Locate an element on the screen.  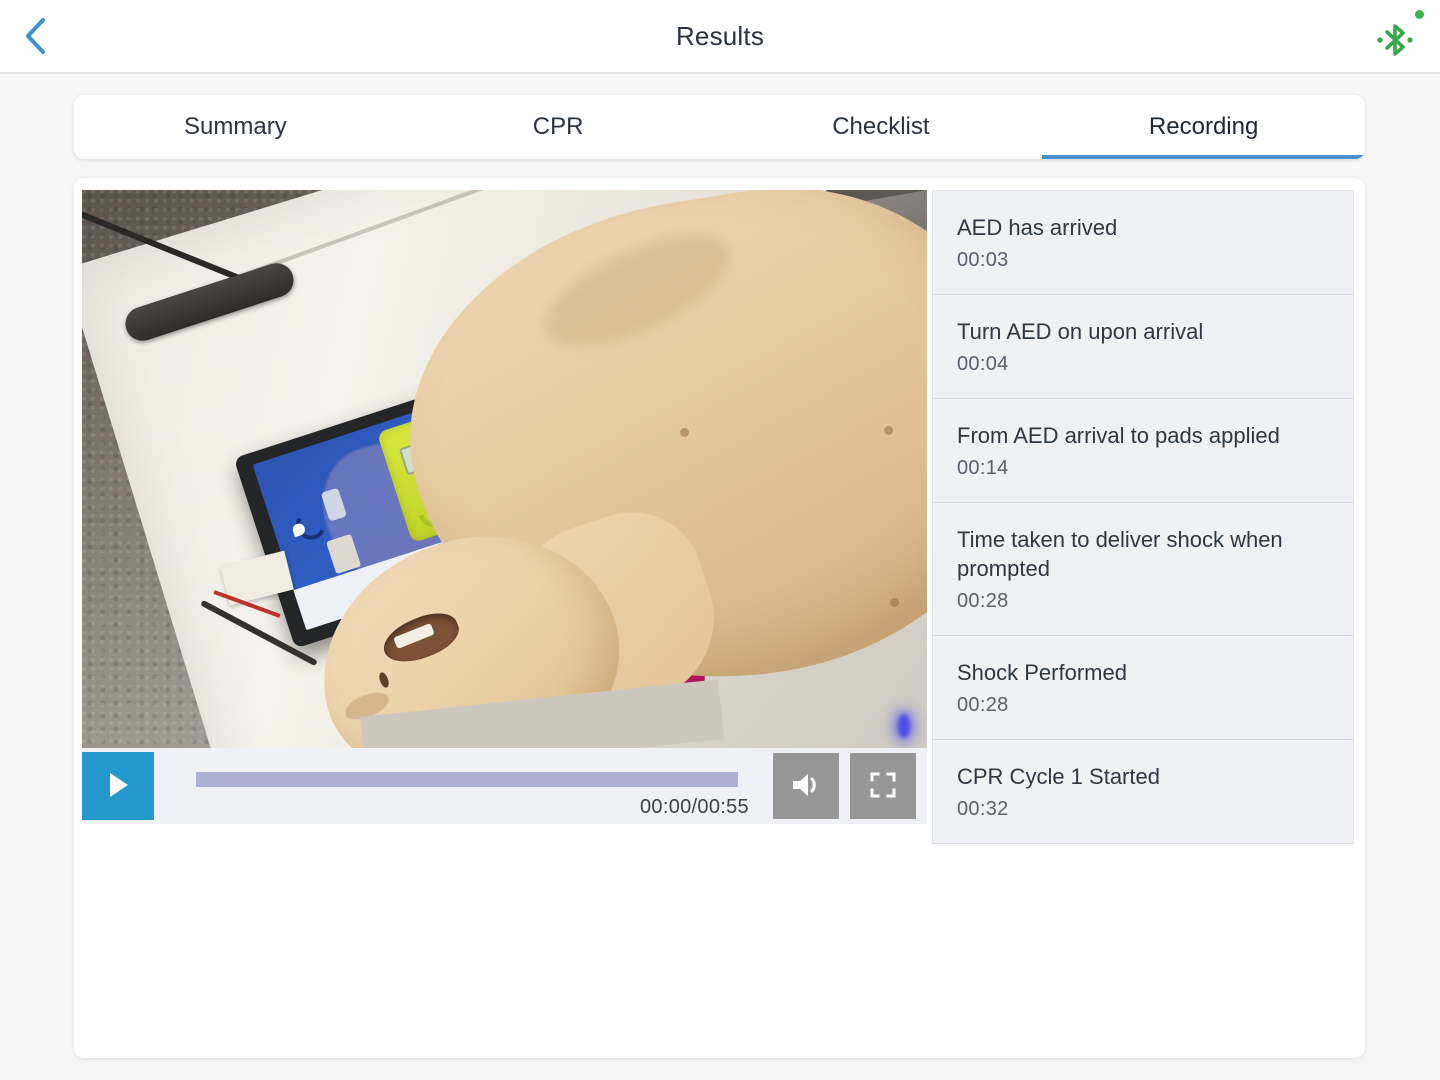
tab-checklist: Checklist is located at coordinates (881, 127).